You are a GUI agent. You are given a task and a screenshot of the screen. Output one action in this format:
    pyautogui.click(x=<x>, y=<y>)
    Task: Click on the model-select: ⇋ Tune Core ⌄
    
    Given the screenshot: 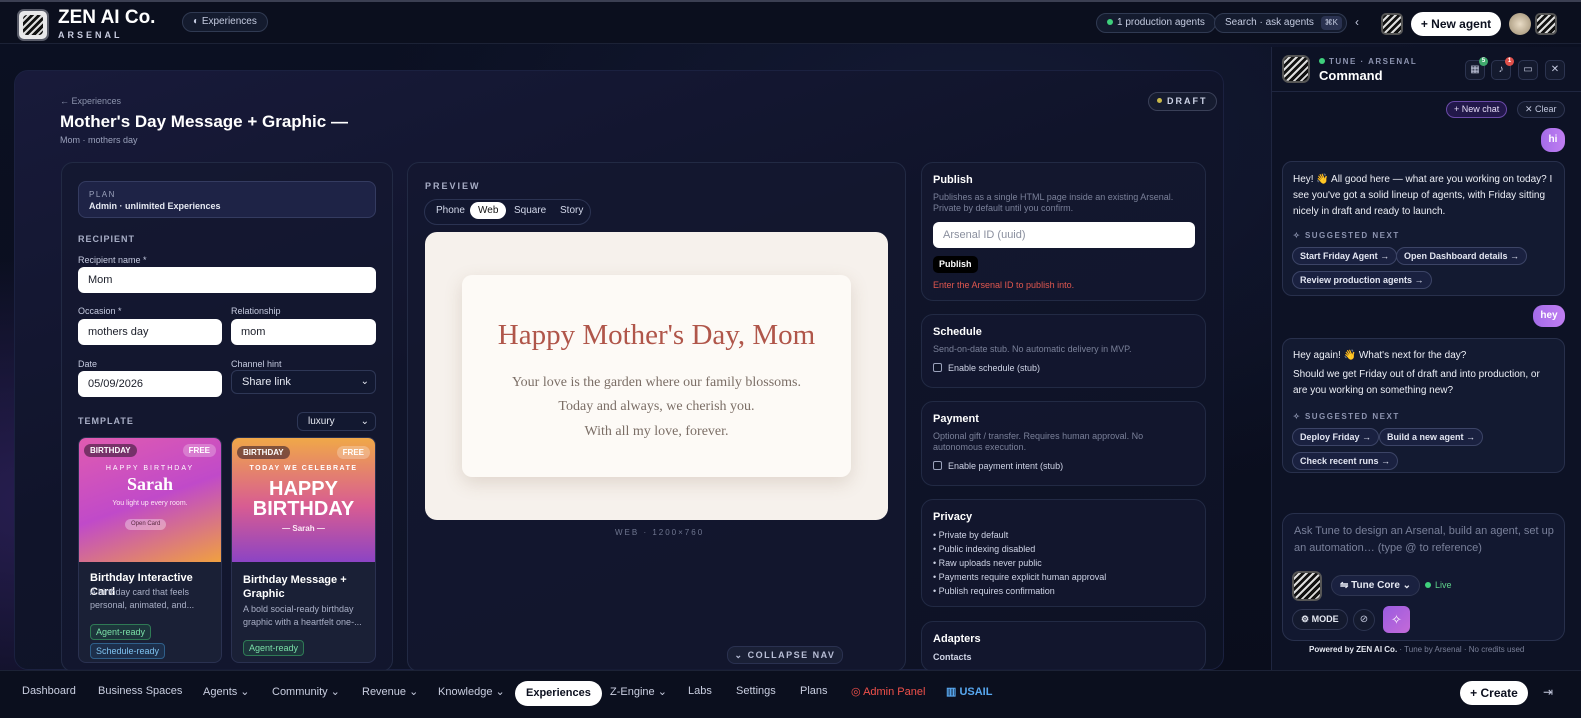 What is the action you would take?
    pyautogui.click(x=1376, y=585)
    